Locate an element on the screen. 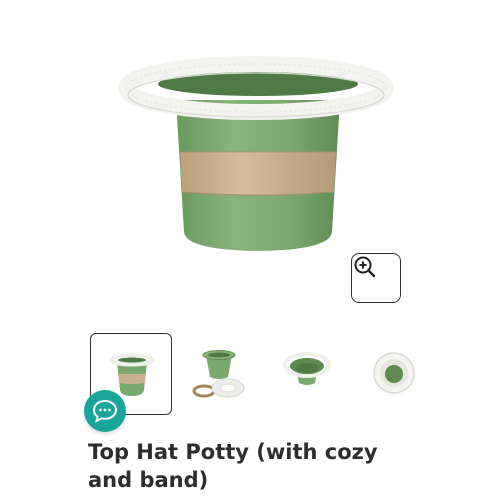 The image size is (500, 500). thumbnail-potty-top is located at coordinates (394, 373).